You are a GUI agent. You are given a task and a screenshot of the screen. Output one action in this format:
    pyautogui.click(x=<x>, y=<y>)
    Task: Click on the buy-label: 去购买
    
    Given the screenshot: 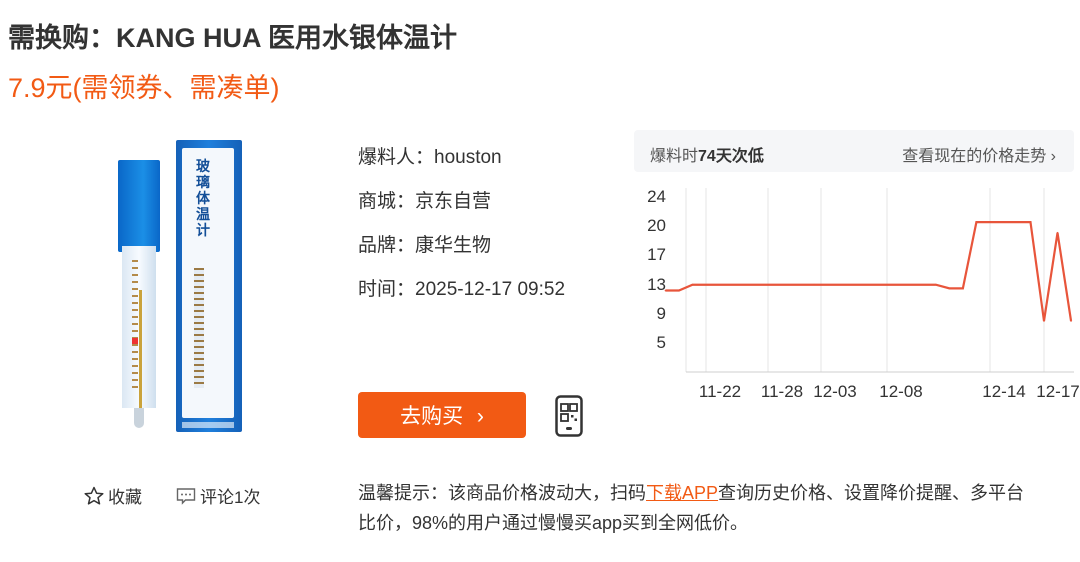 What is the action you would take?
    pyautogui.click(x=432, y=416)
    